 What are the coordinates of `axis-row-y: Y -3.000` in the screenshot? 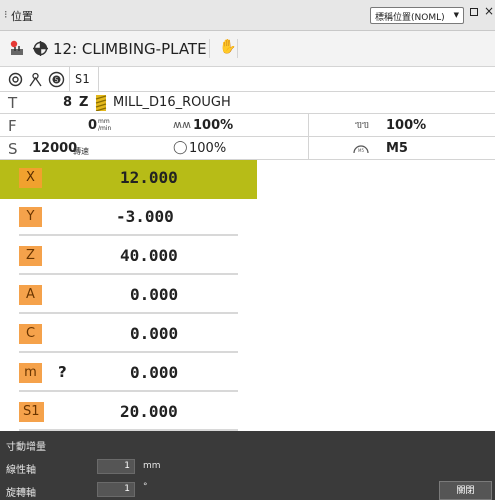 It's located at (128, 218).